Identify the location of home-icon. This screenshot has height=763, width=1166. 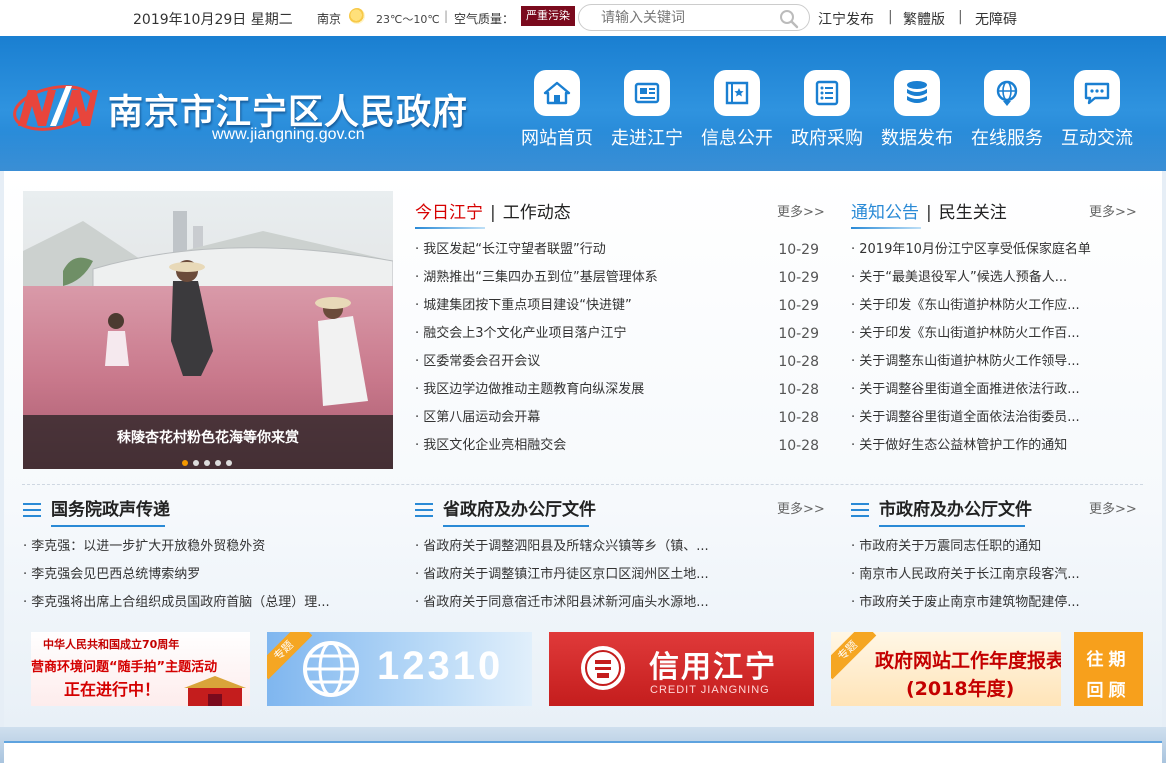
(557, 93).